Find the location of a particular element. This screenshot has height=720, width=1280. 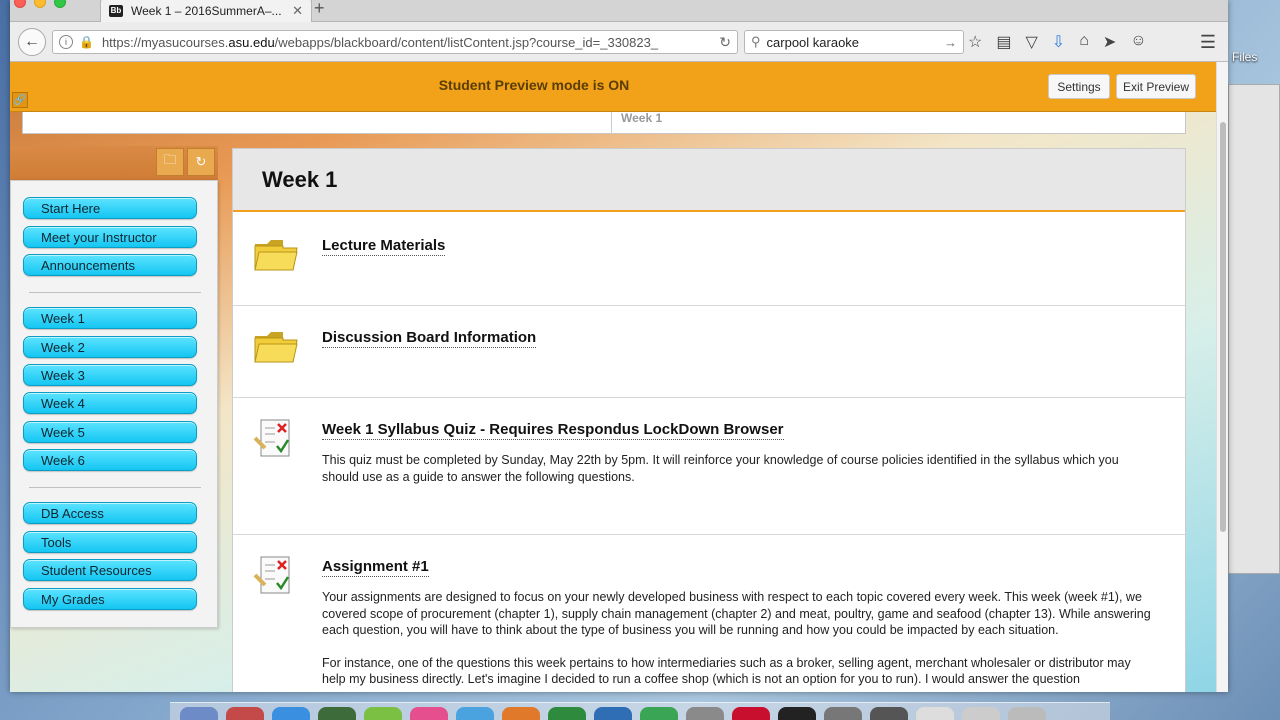

test-icon is located at coordinates (271, 438).